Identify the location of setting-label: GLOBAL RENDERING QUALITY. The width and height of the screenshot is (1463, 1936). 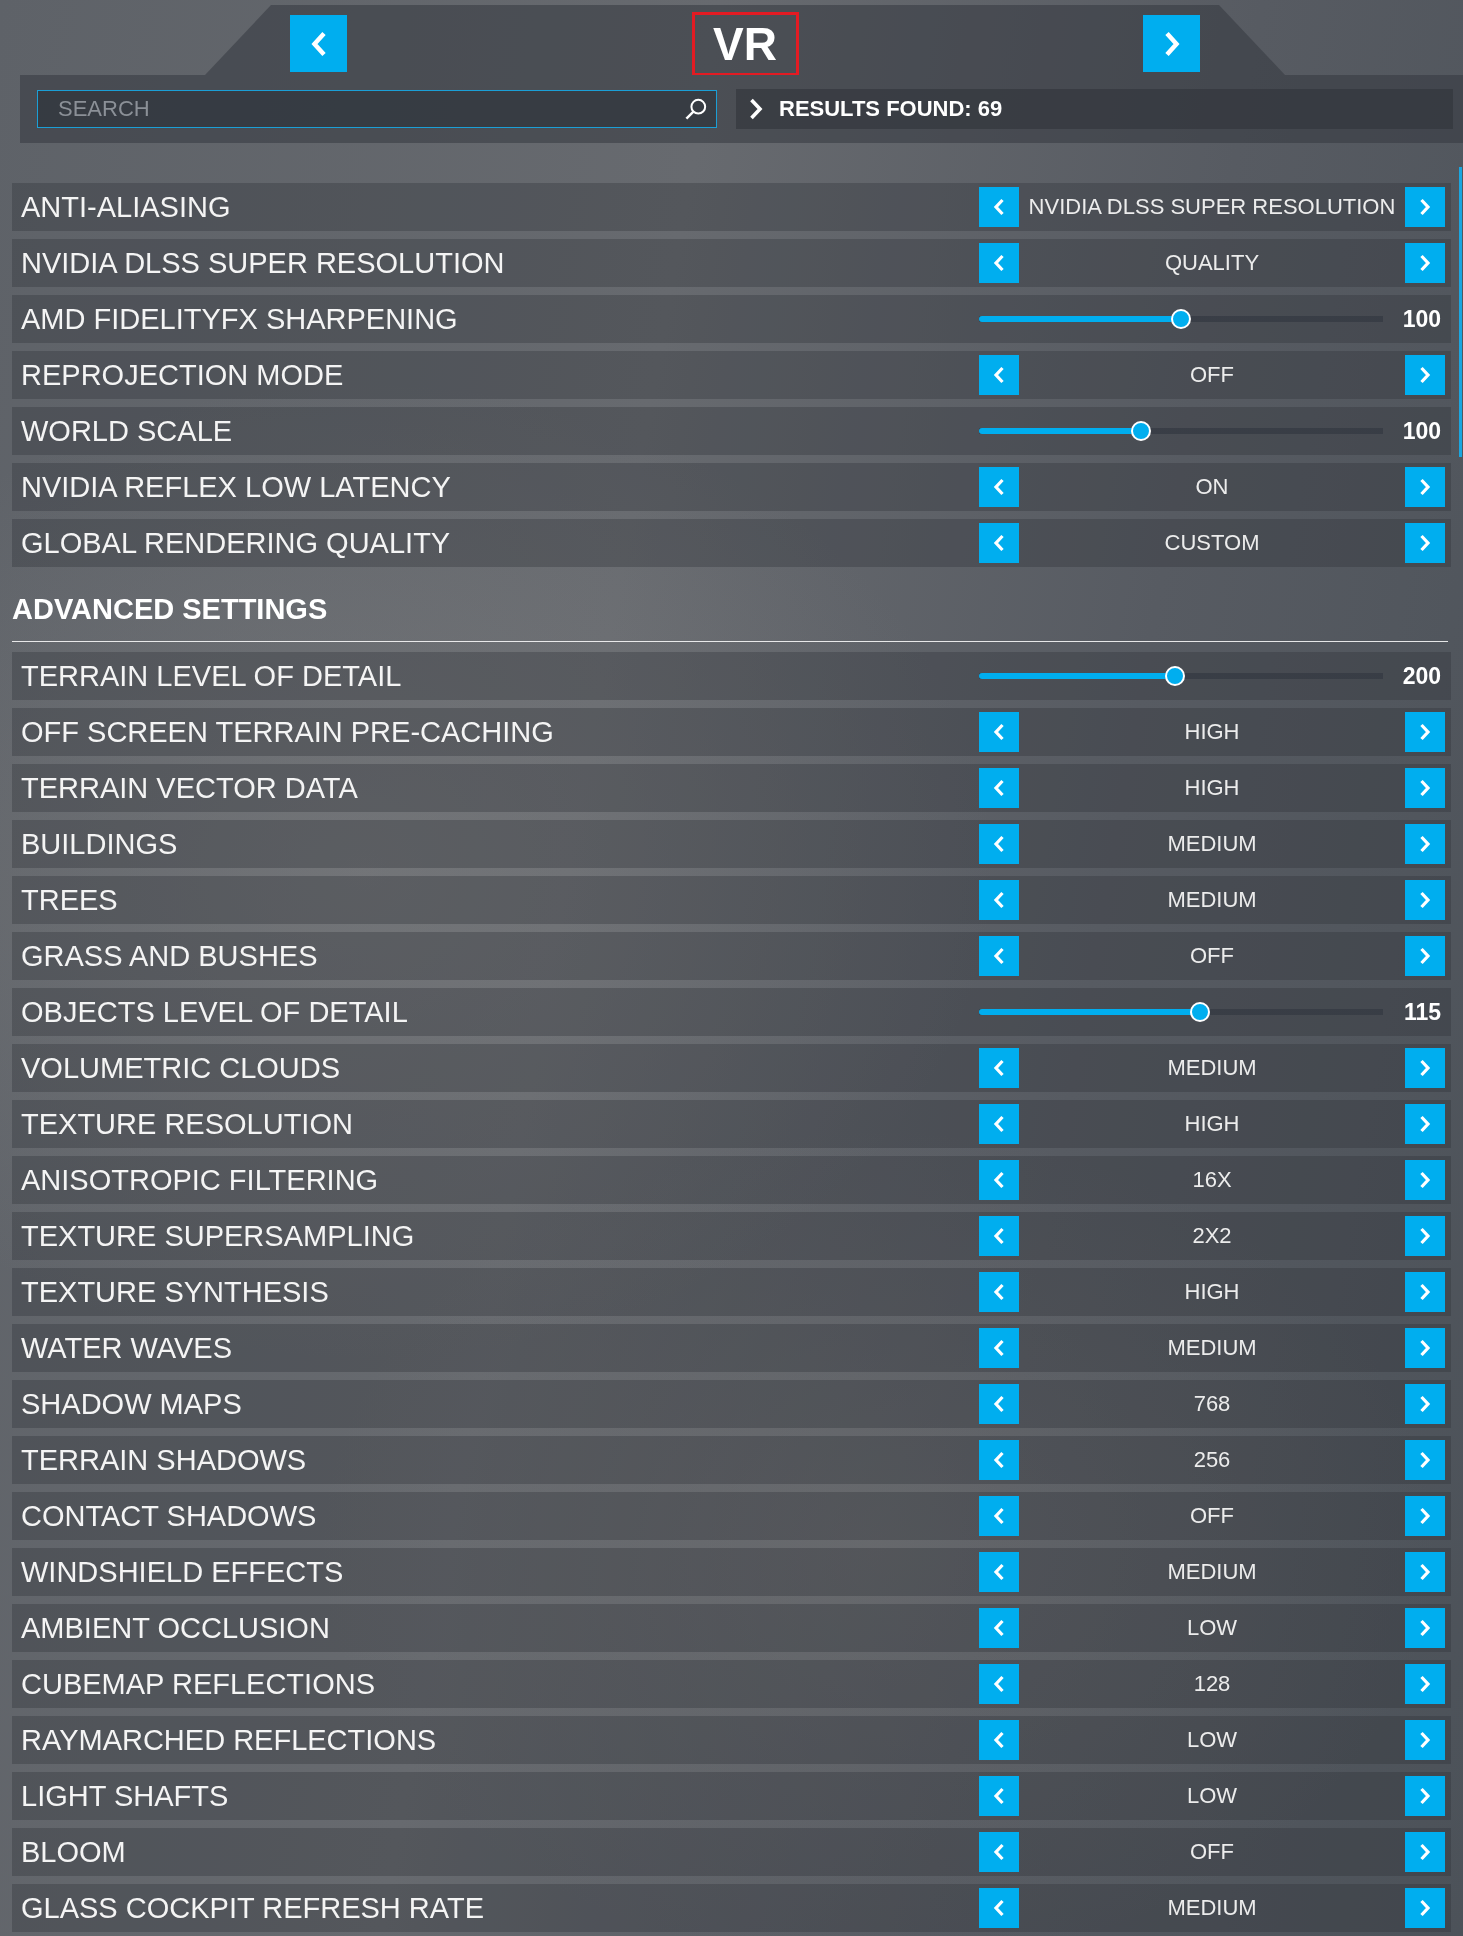
(236, 543).